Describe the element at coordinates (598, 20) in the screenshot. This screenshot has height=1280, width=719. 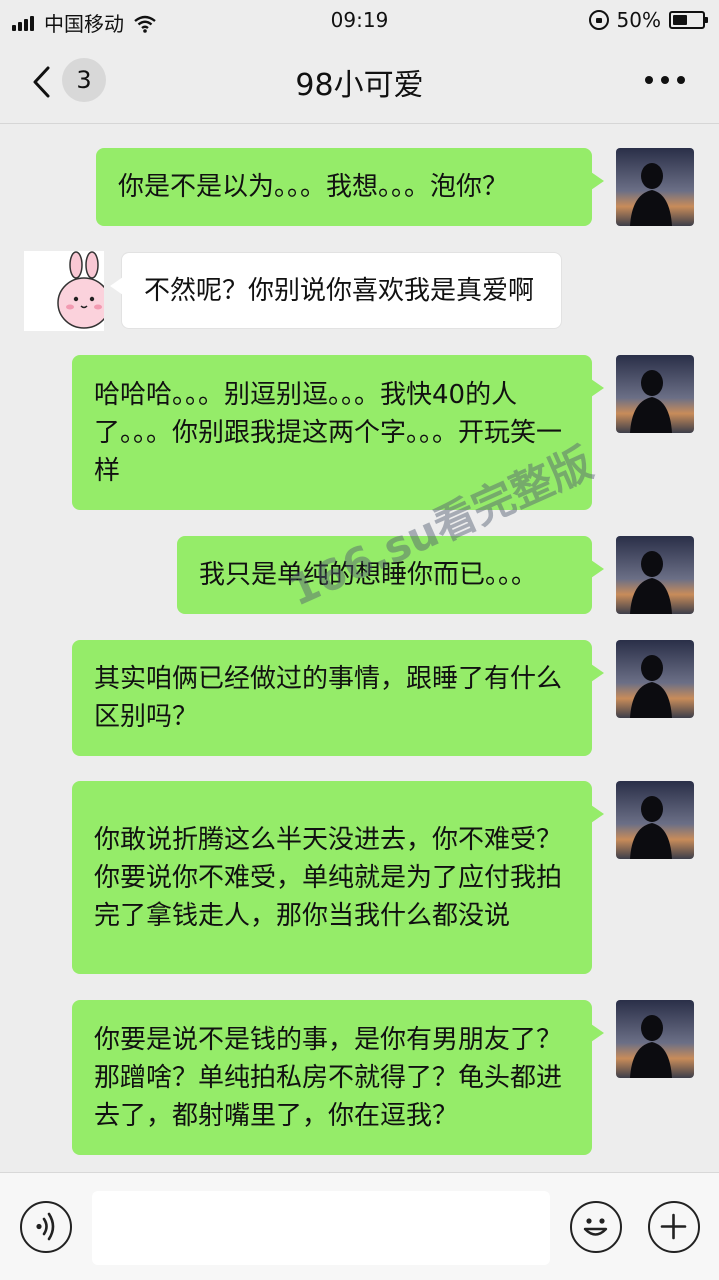
I see `rotation-lock-icon` at that location.